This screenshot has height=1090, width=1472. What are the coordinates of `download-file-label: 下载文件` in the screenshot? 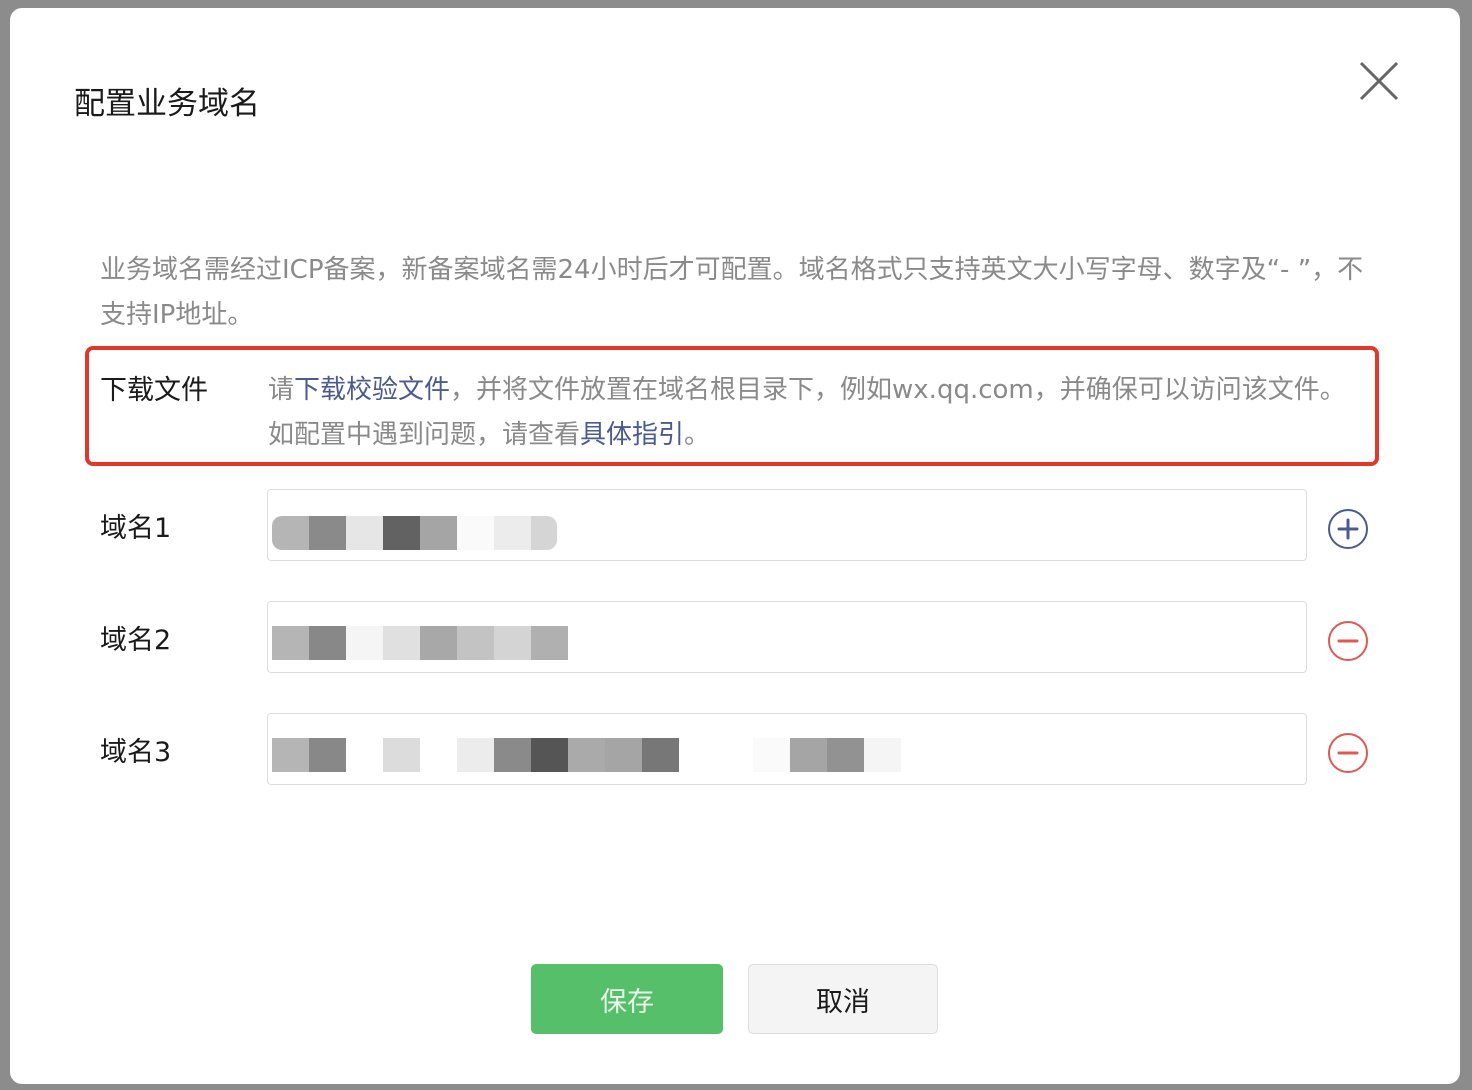 It's located at (154, 390).